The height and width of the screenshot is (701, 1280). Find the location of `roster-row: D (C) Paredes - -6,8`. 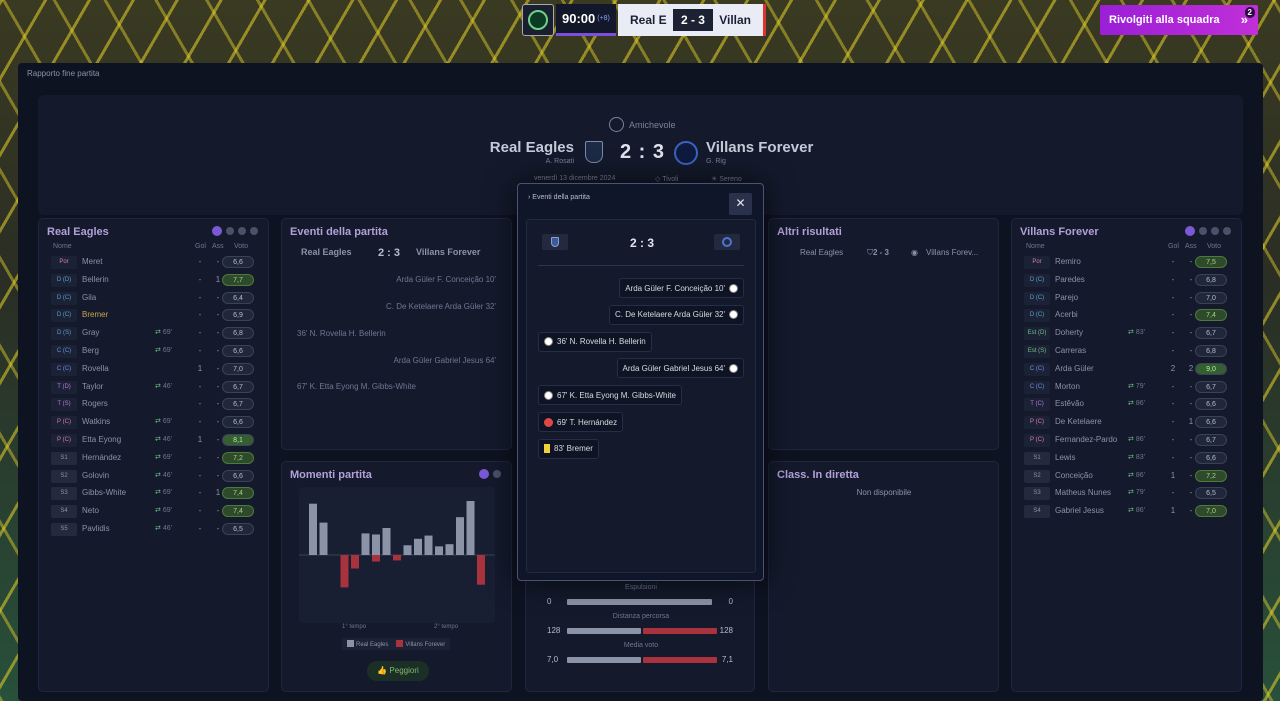

roster-row: D (C) Paredes - -6,8 is located at coordinates (1130, 280).